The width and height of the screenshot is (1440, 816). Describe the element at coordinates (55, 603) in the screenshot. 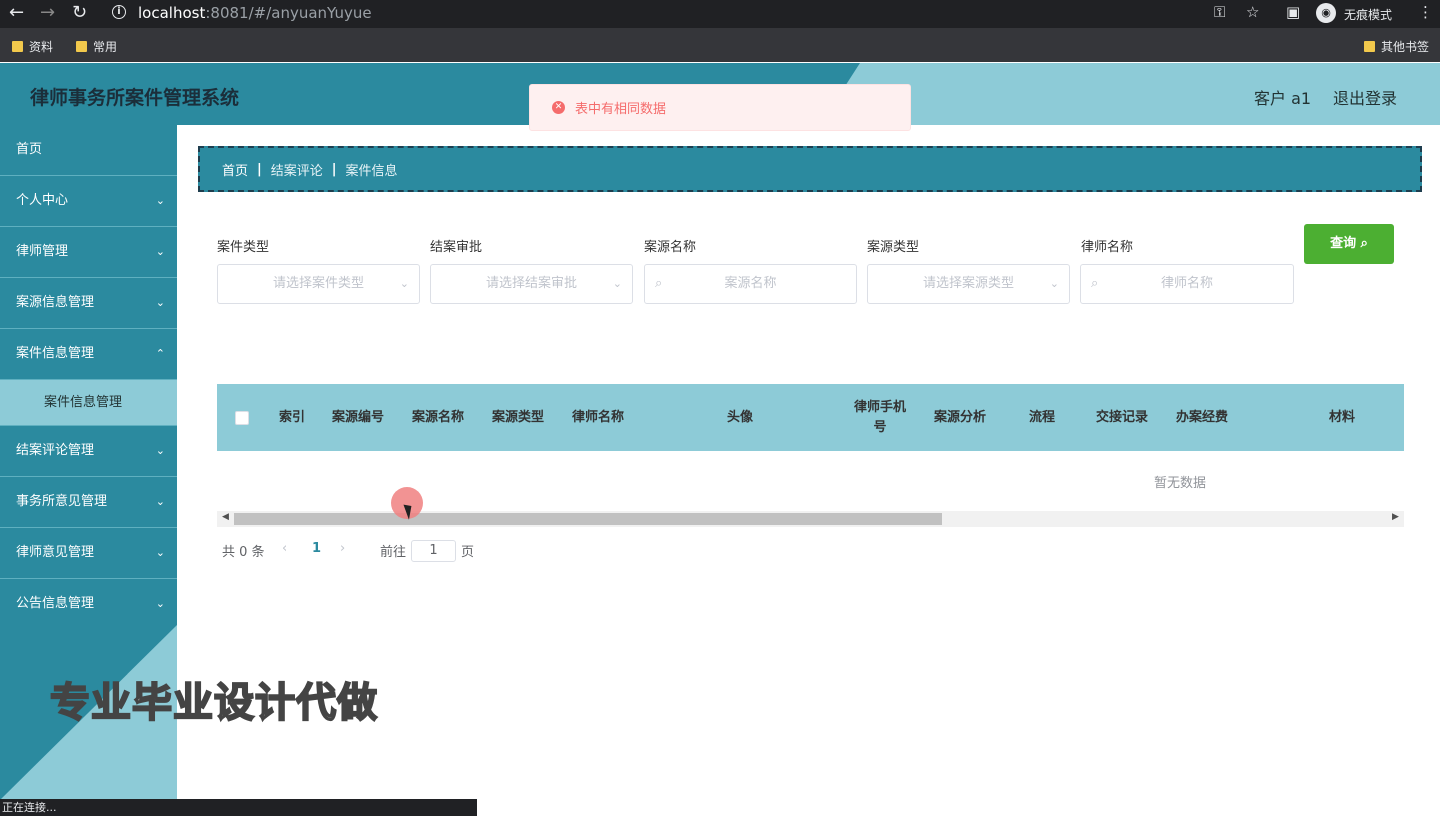

I see `sidebar-item-label: 公告信息管理` at that location.